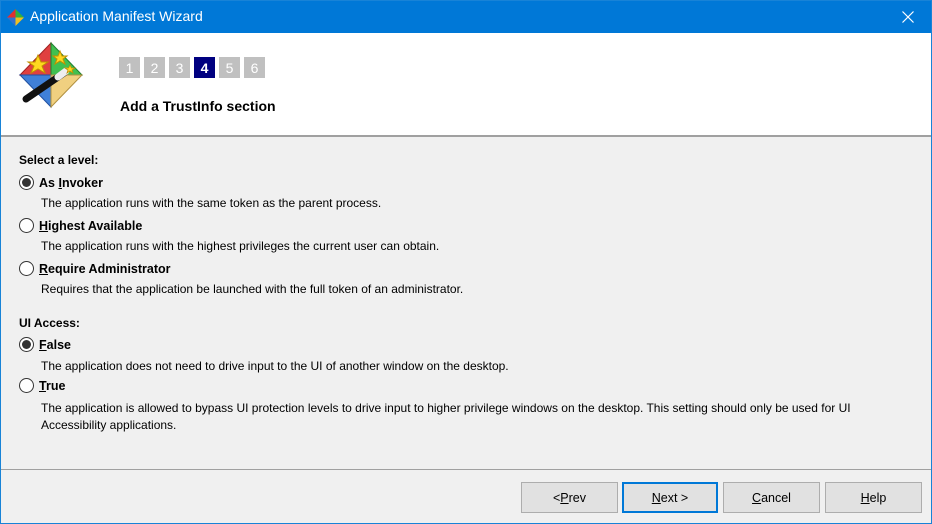  Describe the element at coordinates (229, 67) in the screenshot. I see `step-5: 5` at that location.